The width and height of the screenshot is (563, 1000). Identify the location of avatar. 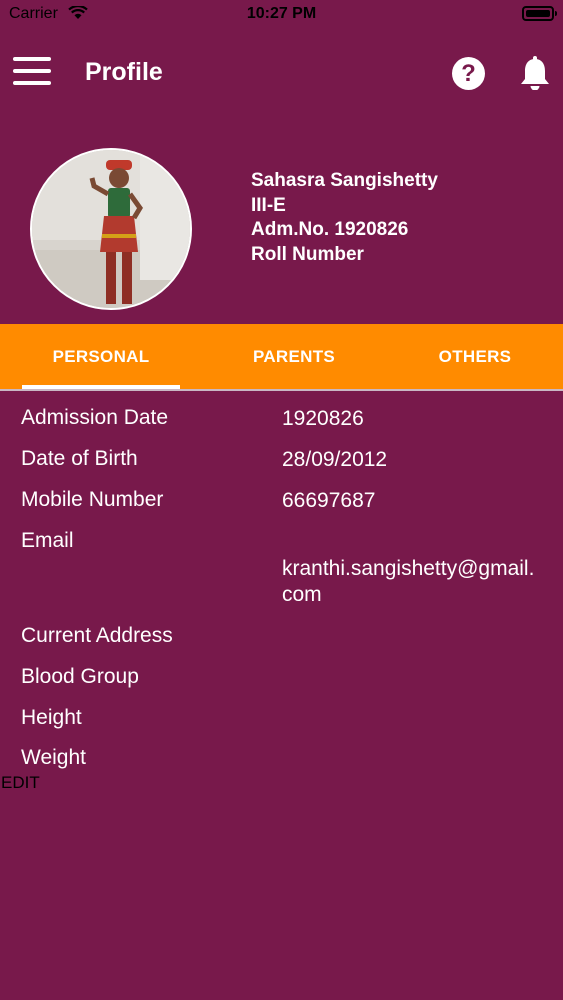
(111, 229).